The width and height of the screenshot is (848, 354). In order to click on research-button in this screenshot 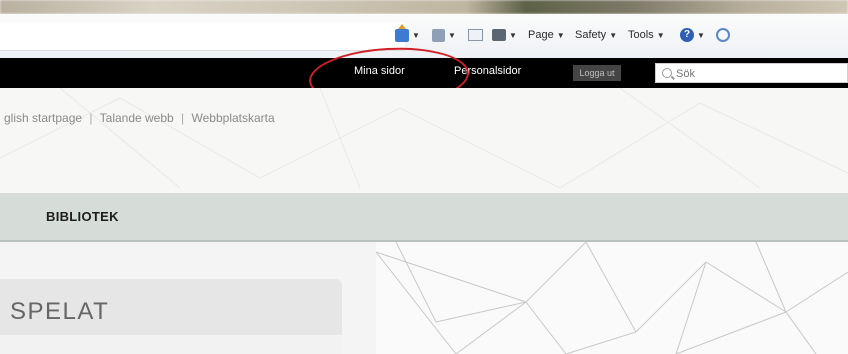, I will do `click(723, 35)`.